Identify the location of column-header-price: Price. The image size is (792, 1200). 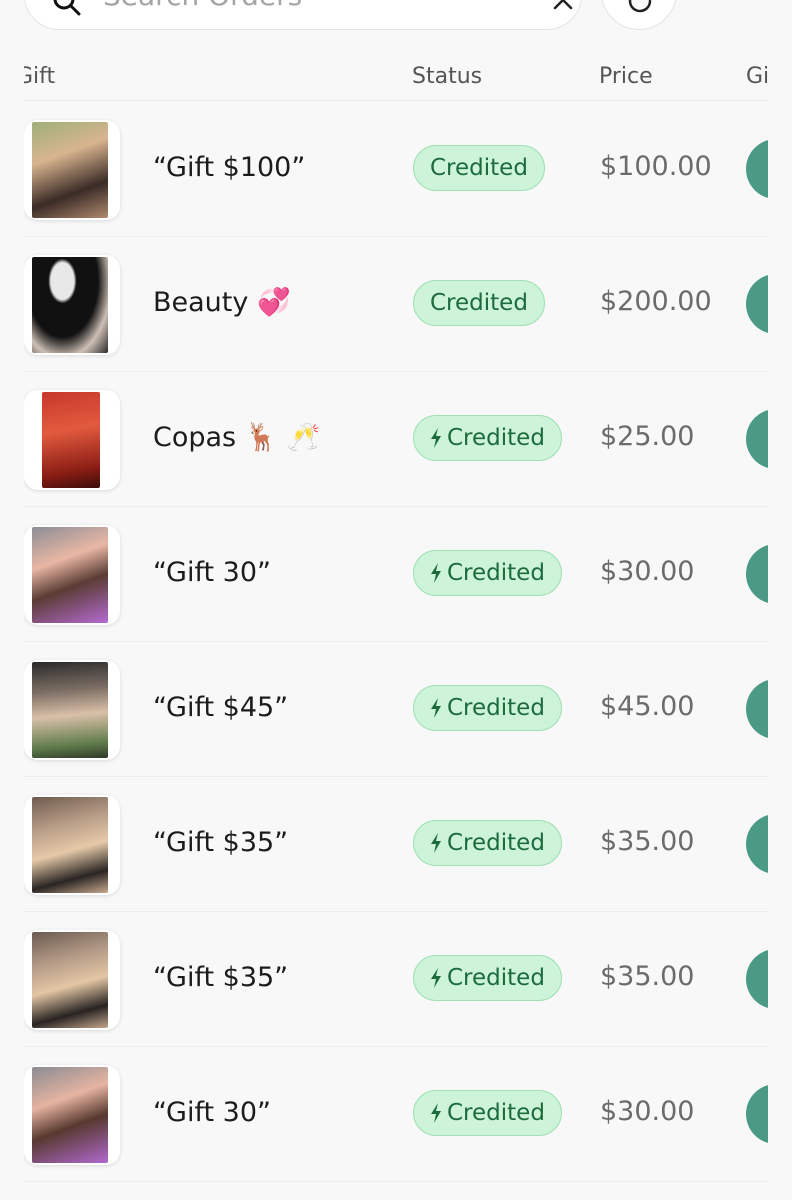
(626, 76).